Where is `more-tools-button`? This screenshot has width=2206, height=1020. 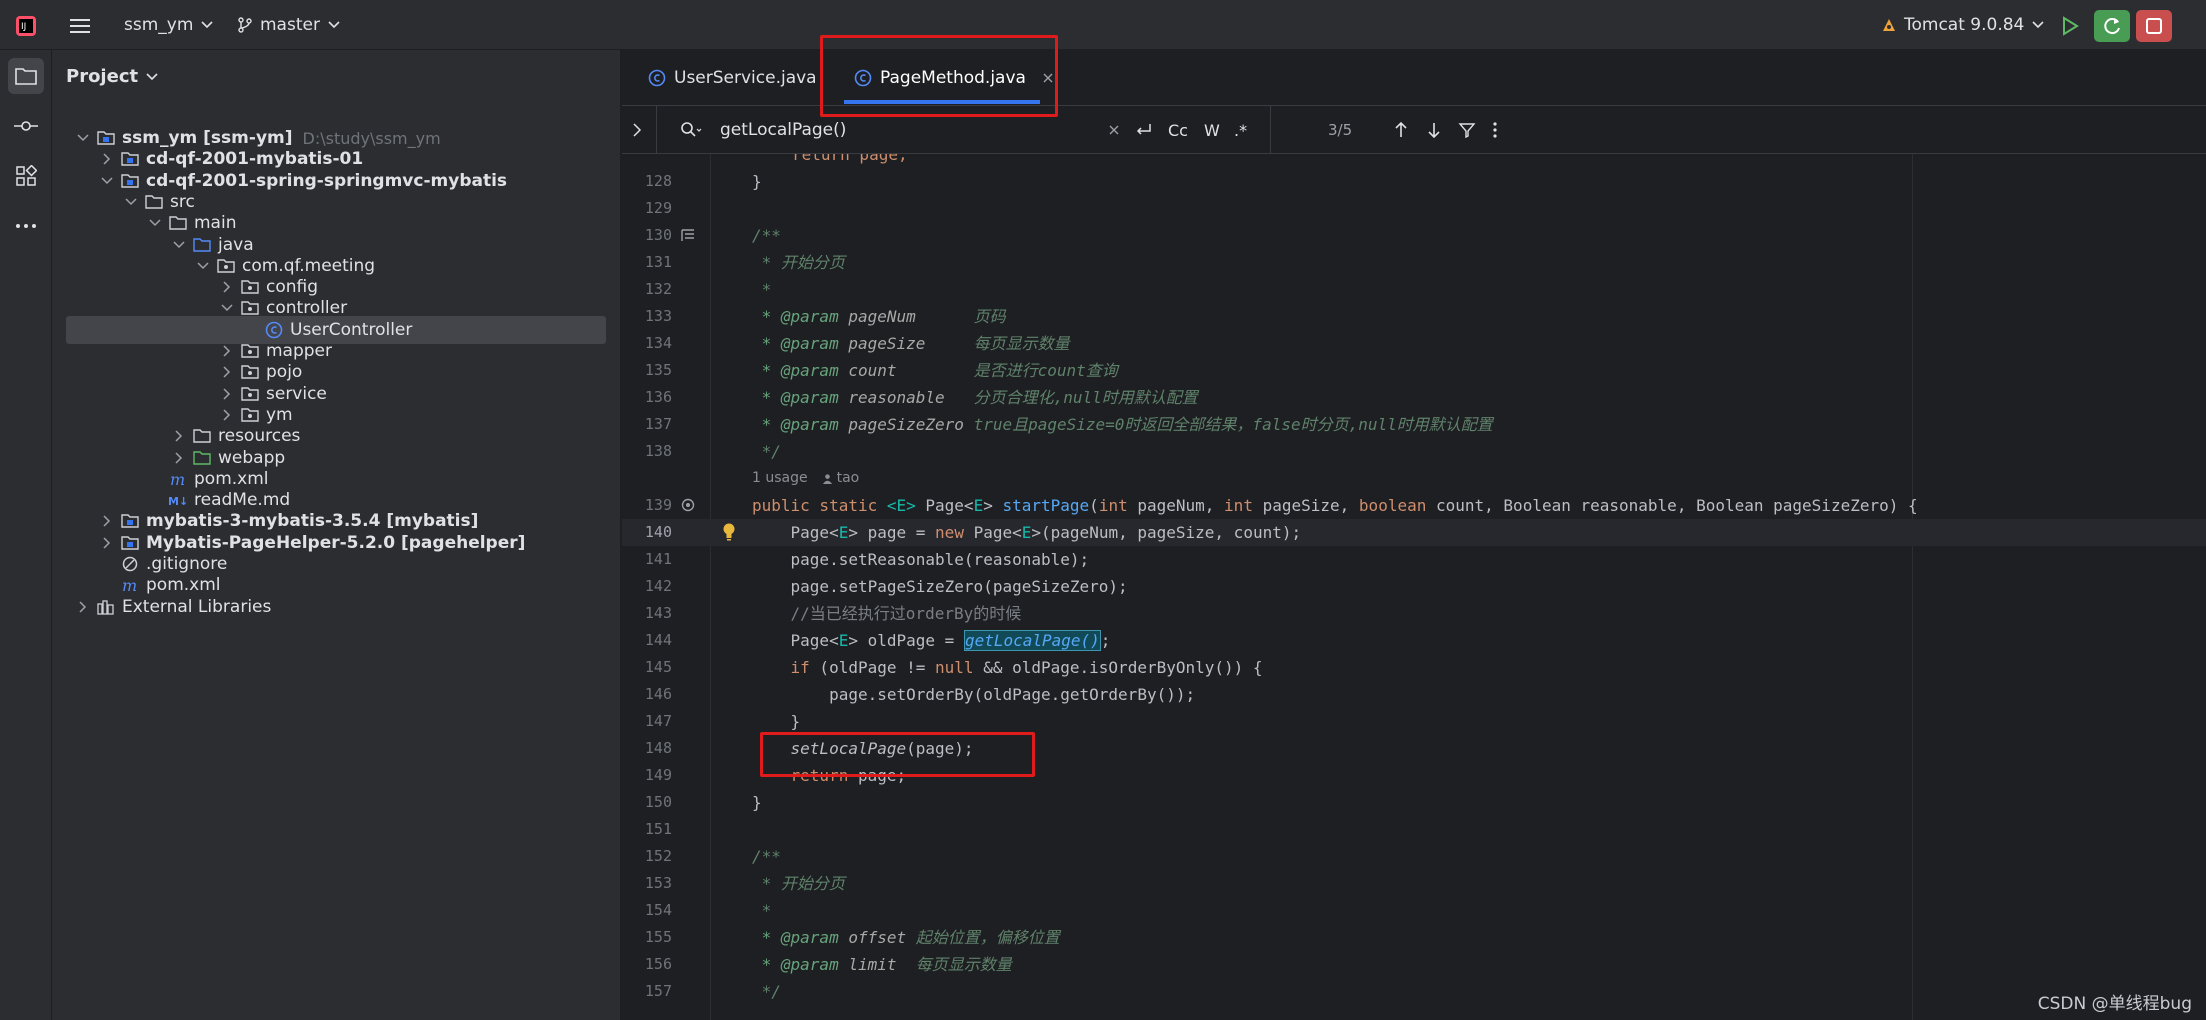 more-tools-button is located at coordinates (26, 226).